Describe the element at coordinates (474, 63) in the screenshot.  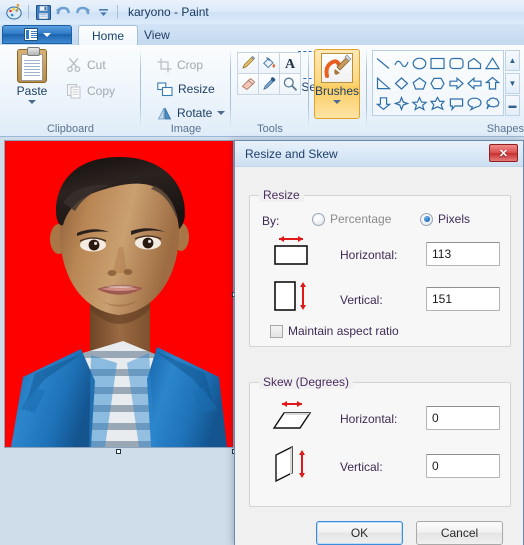
I see `shape-polygon-icon` at that location.